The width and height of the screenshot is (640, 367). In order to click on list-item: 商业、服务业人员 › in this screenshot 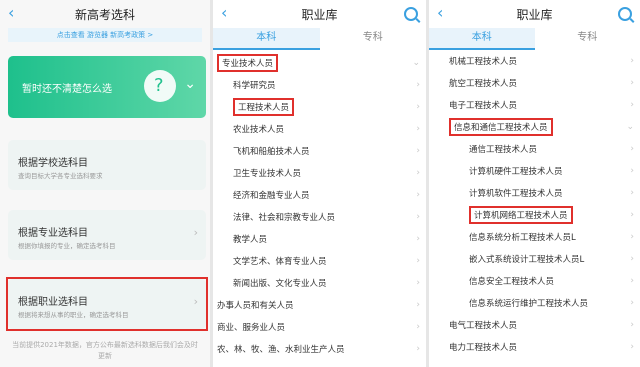, I will do `click(319, 327)`.